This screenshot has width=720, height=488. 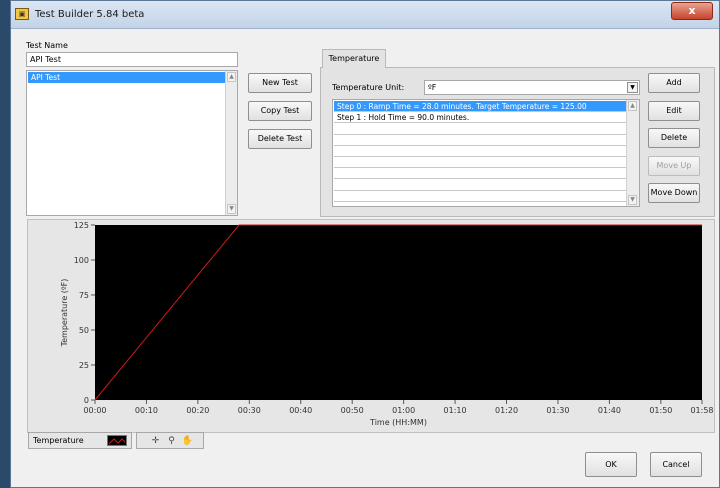 What do you see at coordinates (86, 400) in the screenshot?
I see `y-tick-label: 0` at bounding box center [86, 400].